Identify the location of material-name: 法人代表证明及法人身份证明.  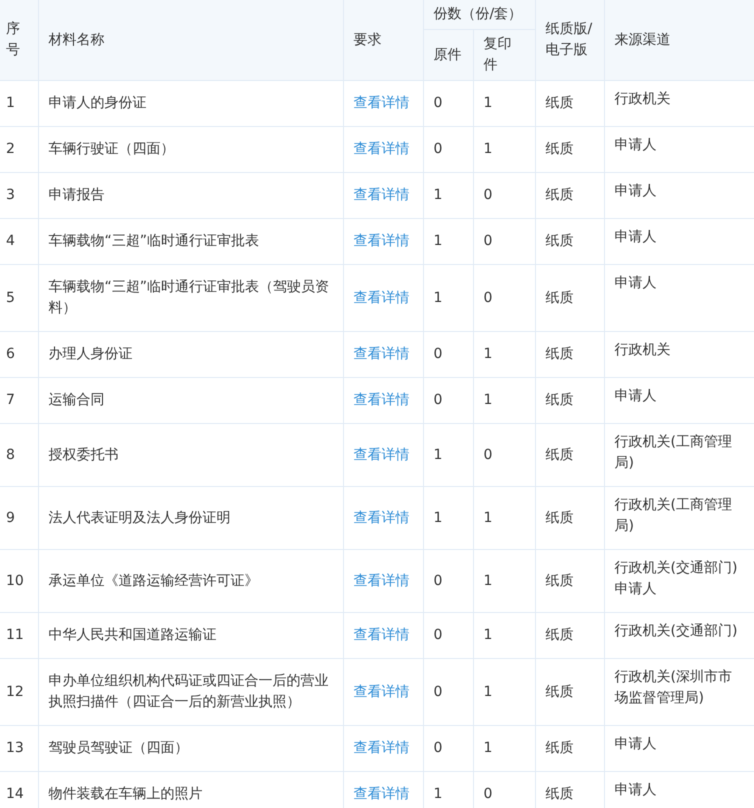
(139, 518).